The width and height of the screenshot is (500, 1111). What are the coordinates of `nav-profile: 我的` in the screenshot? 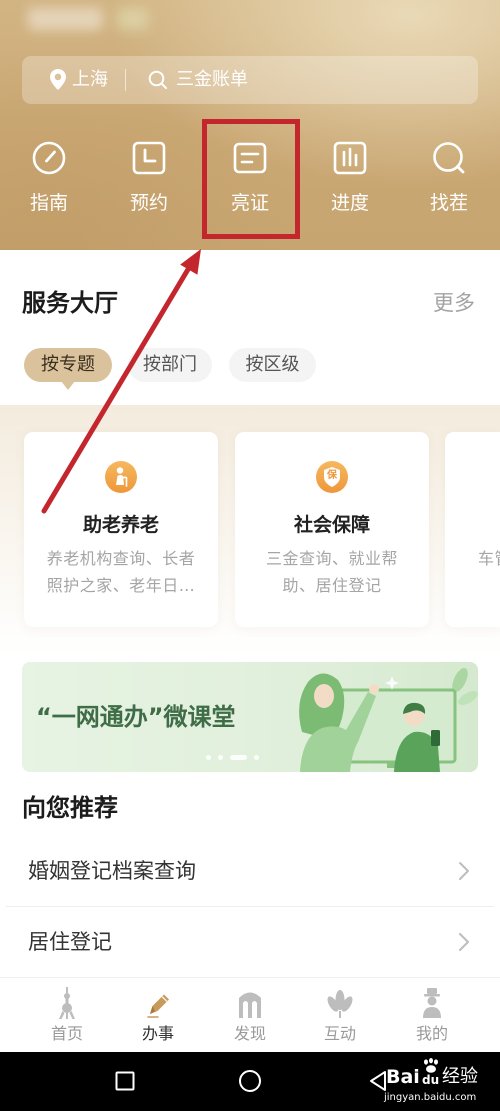 It's located at (432, 1014).